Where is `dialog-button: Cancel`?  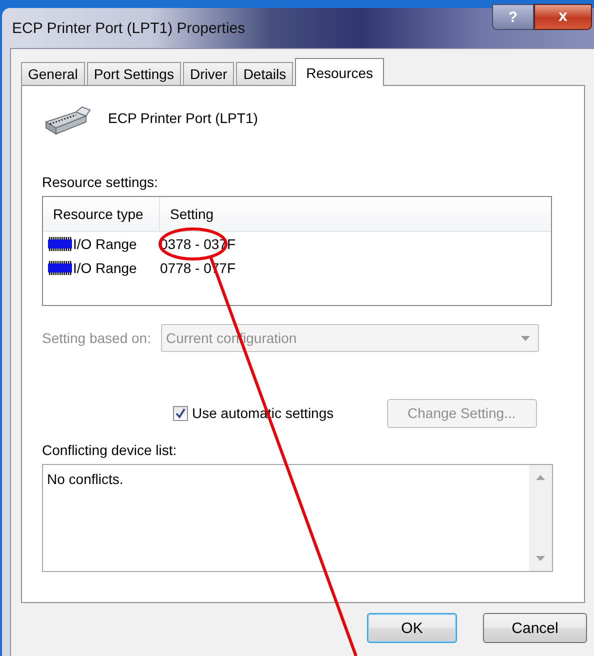
dialog-button: Cancel is located at coordinates (535, 628).